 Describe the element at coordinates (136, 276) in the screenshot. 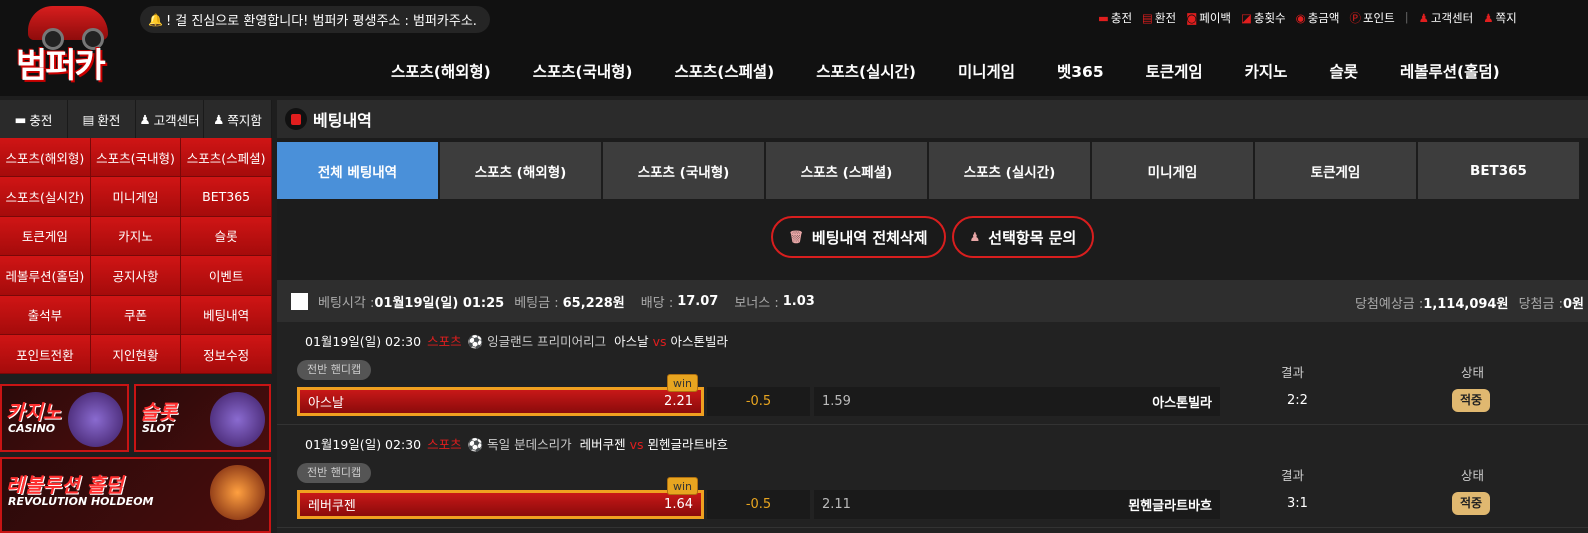

I see `sidebar-item: 공지사항` at that location.